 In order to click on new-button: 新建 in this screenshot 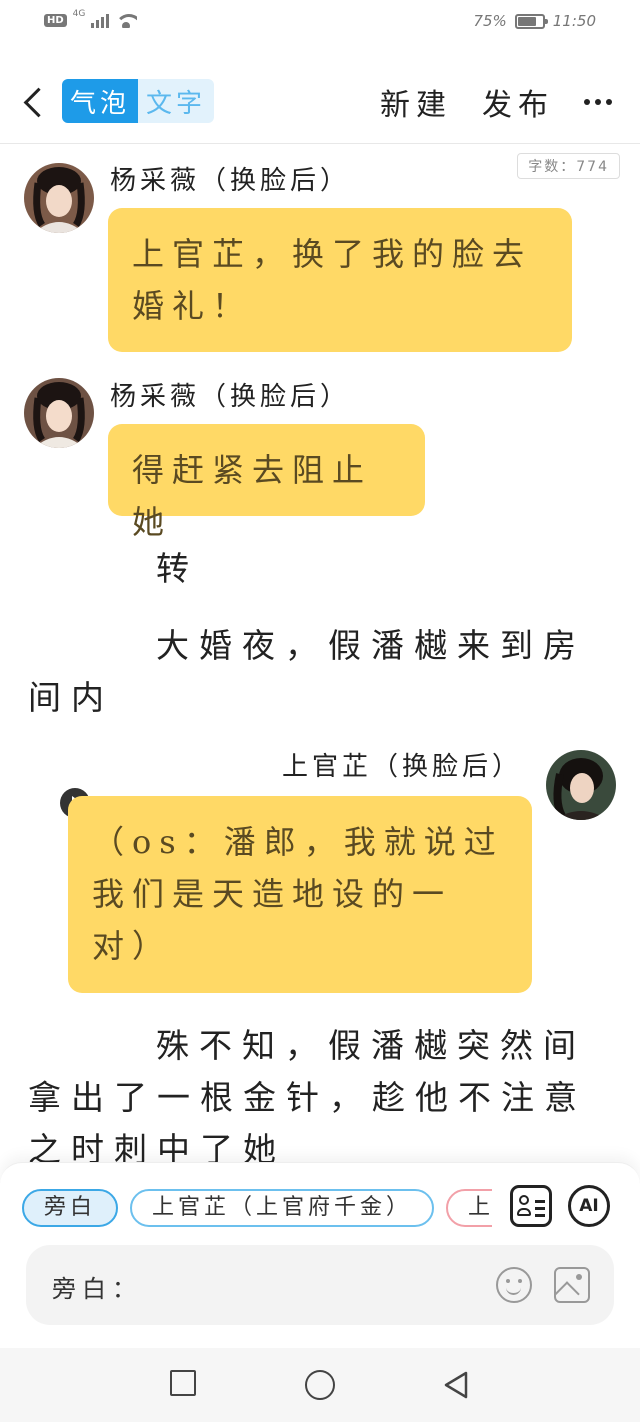, I will do `click(416, 102)`.